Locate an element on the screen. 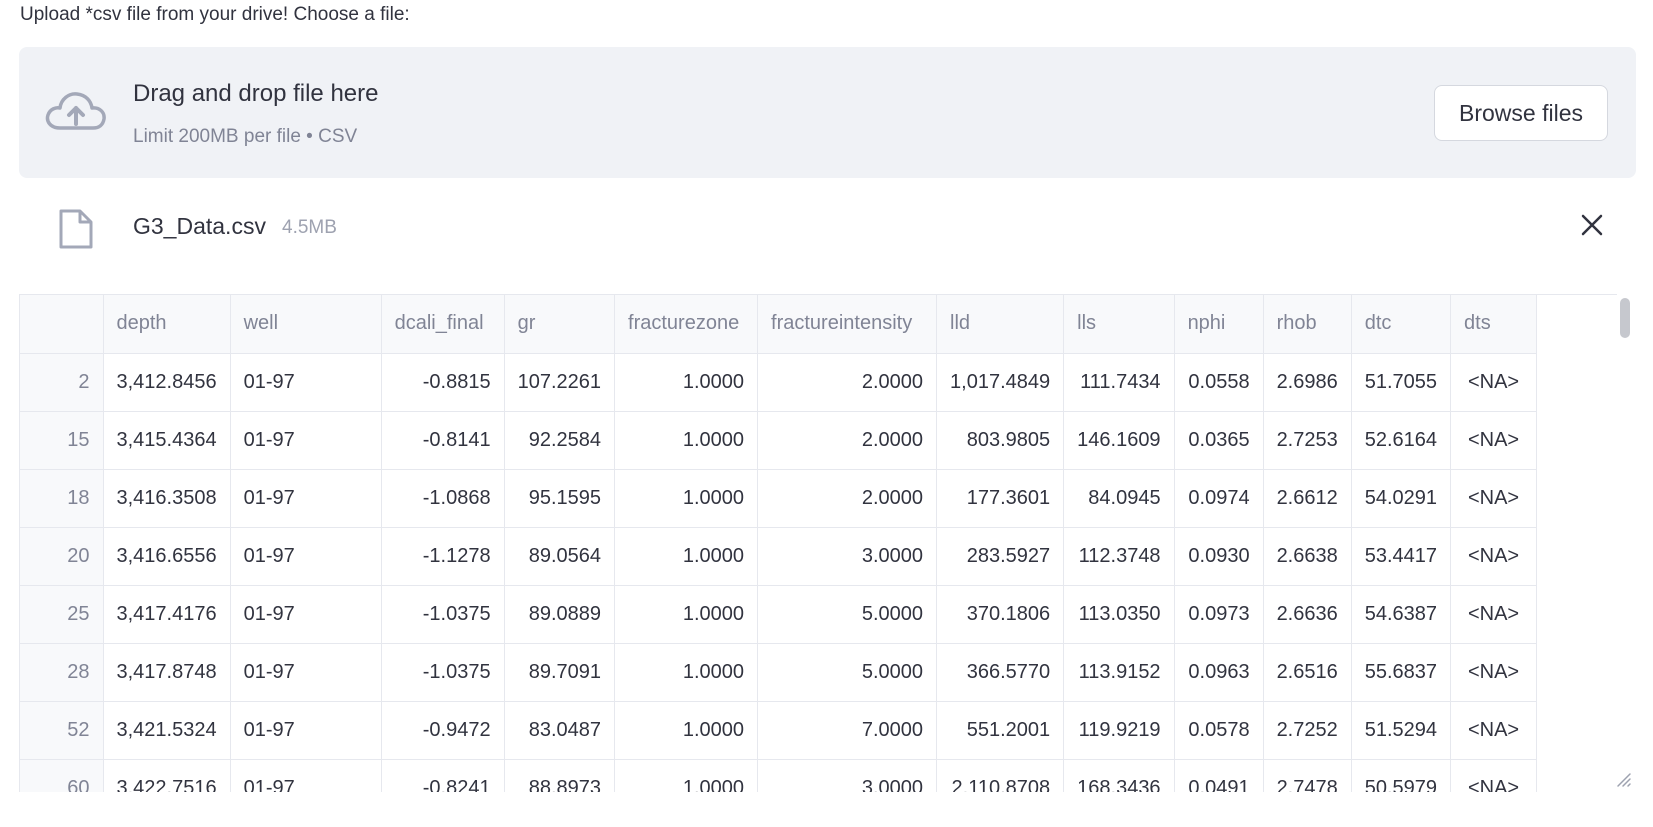  table-cell: 3,422.7516 is located at coordinates (167, 775).